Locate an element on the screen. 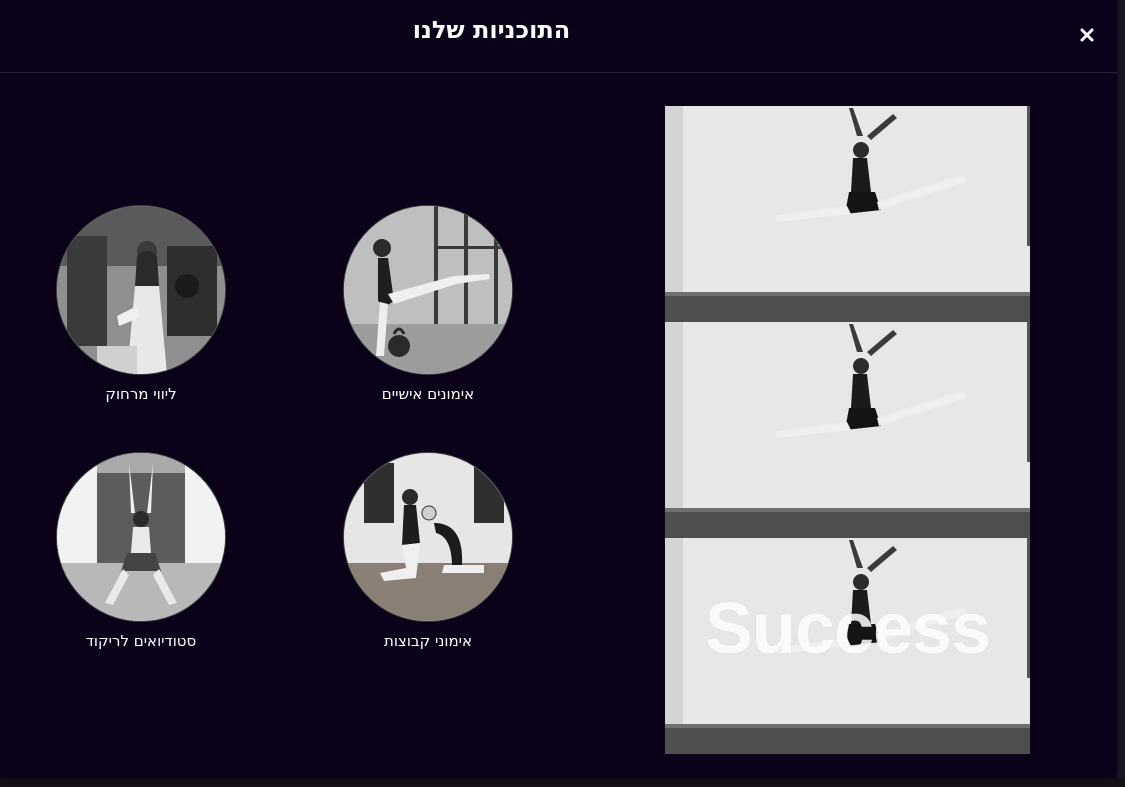  program-label: סטודיואים לריקוד is located at coordinates (141, 641).